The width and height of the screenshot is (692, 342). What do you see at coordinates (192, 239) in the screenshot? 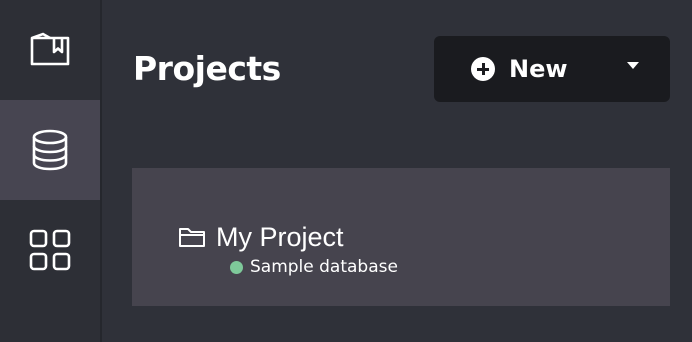
I see `folder-icon` at bounding box center [192, 239].